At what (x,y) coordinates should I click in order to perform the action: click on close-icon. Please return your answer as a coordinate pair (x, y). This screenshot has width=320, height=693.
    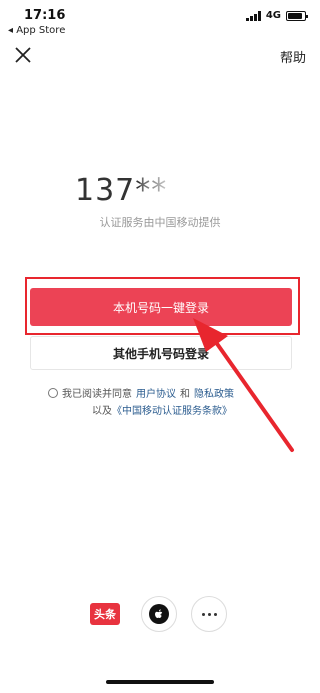
    Looking at the image, I should click on (23, 55).